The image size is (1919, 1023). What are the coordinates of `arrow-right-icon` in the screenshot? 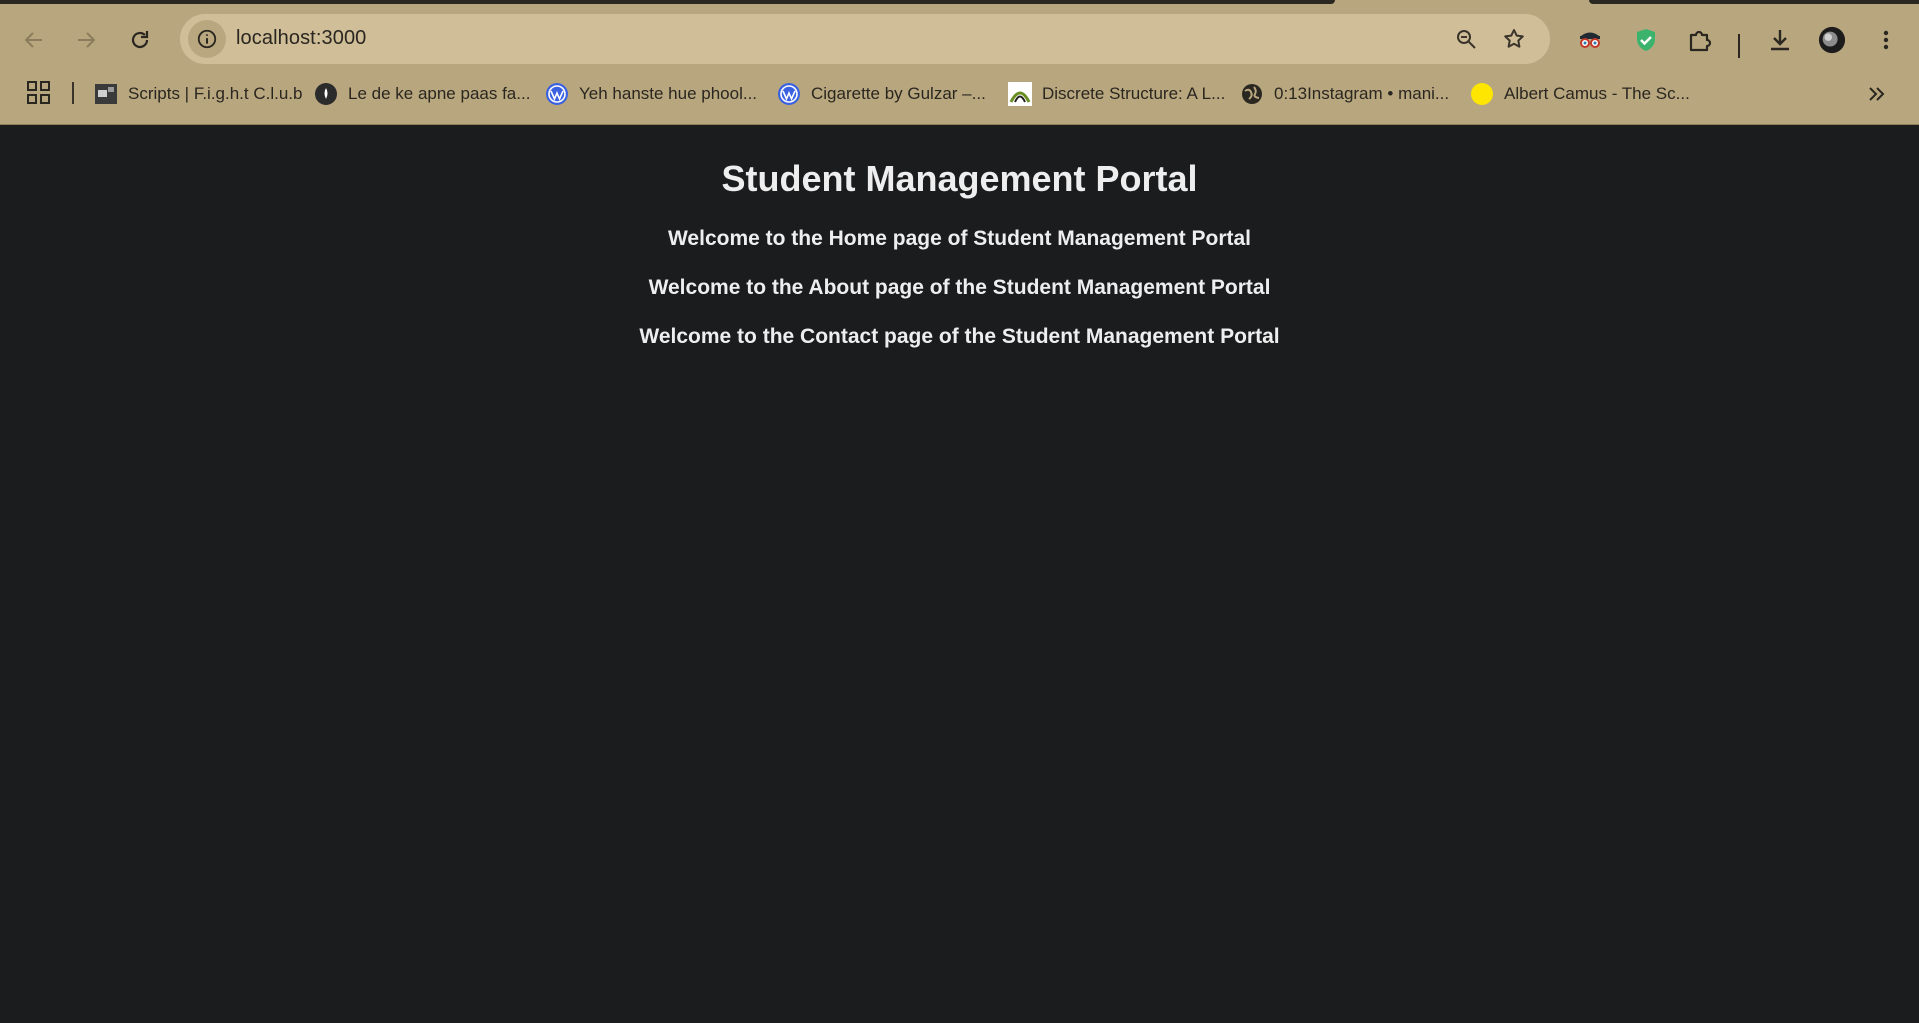 It's located at (87, 40).